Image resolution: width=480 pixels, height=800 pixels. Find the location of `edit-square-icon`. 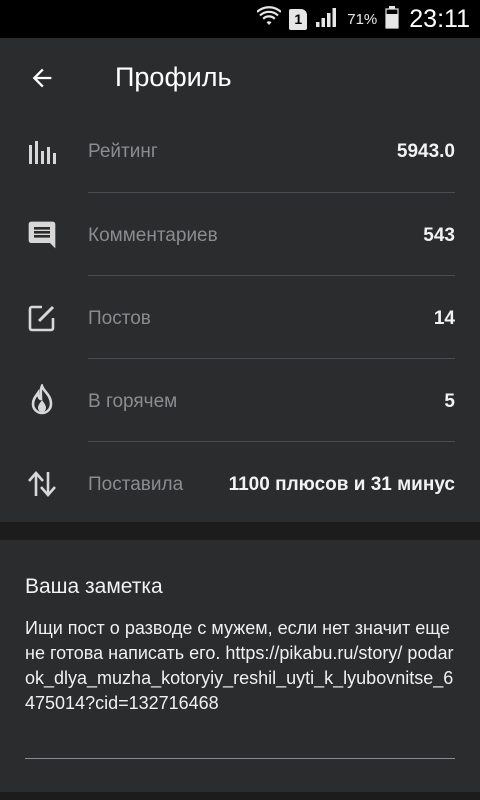

edit-square-icon is located at coordinates (42, 318).